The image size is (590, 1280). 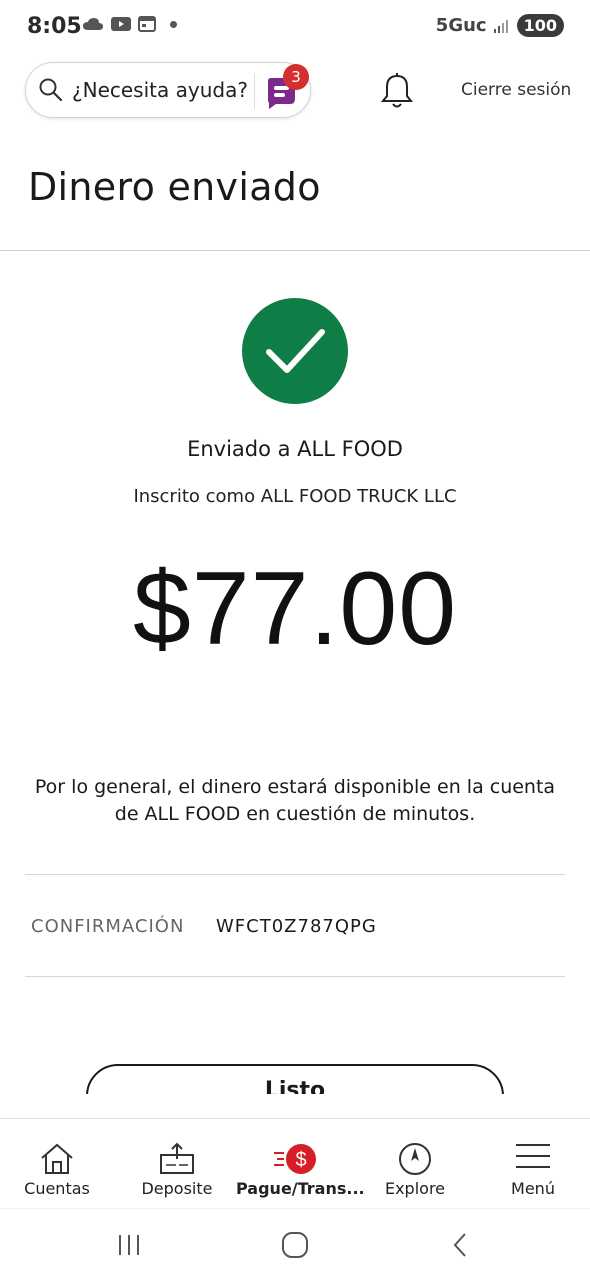 What do you see at coordinates (533, 1188) in the screenshot?
I see `nav-label: Menú` at bounding box center [533, 1188].